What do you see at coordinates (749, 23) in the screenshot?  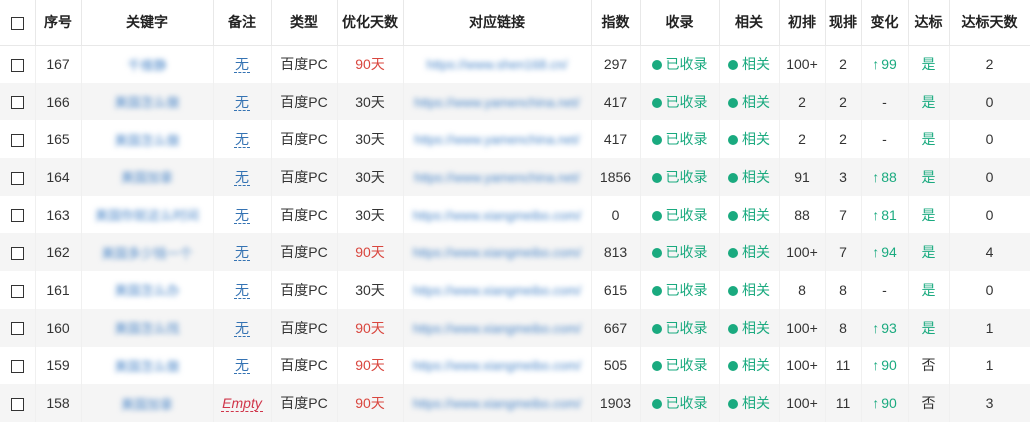 I see `col-header-related: 相关` at bounding box center [749, 23].